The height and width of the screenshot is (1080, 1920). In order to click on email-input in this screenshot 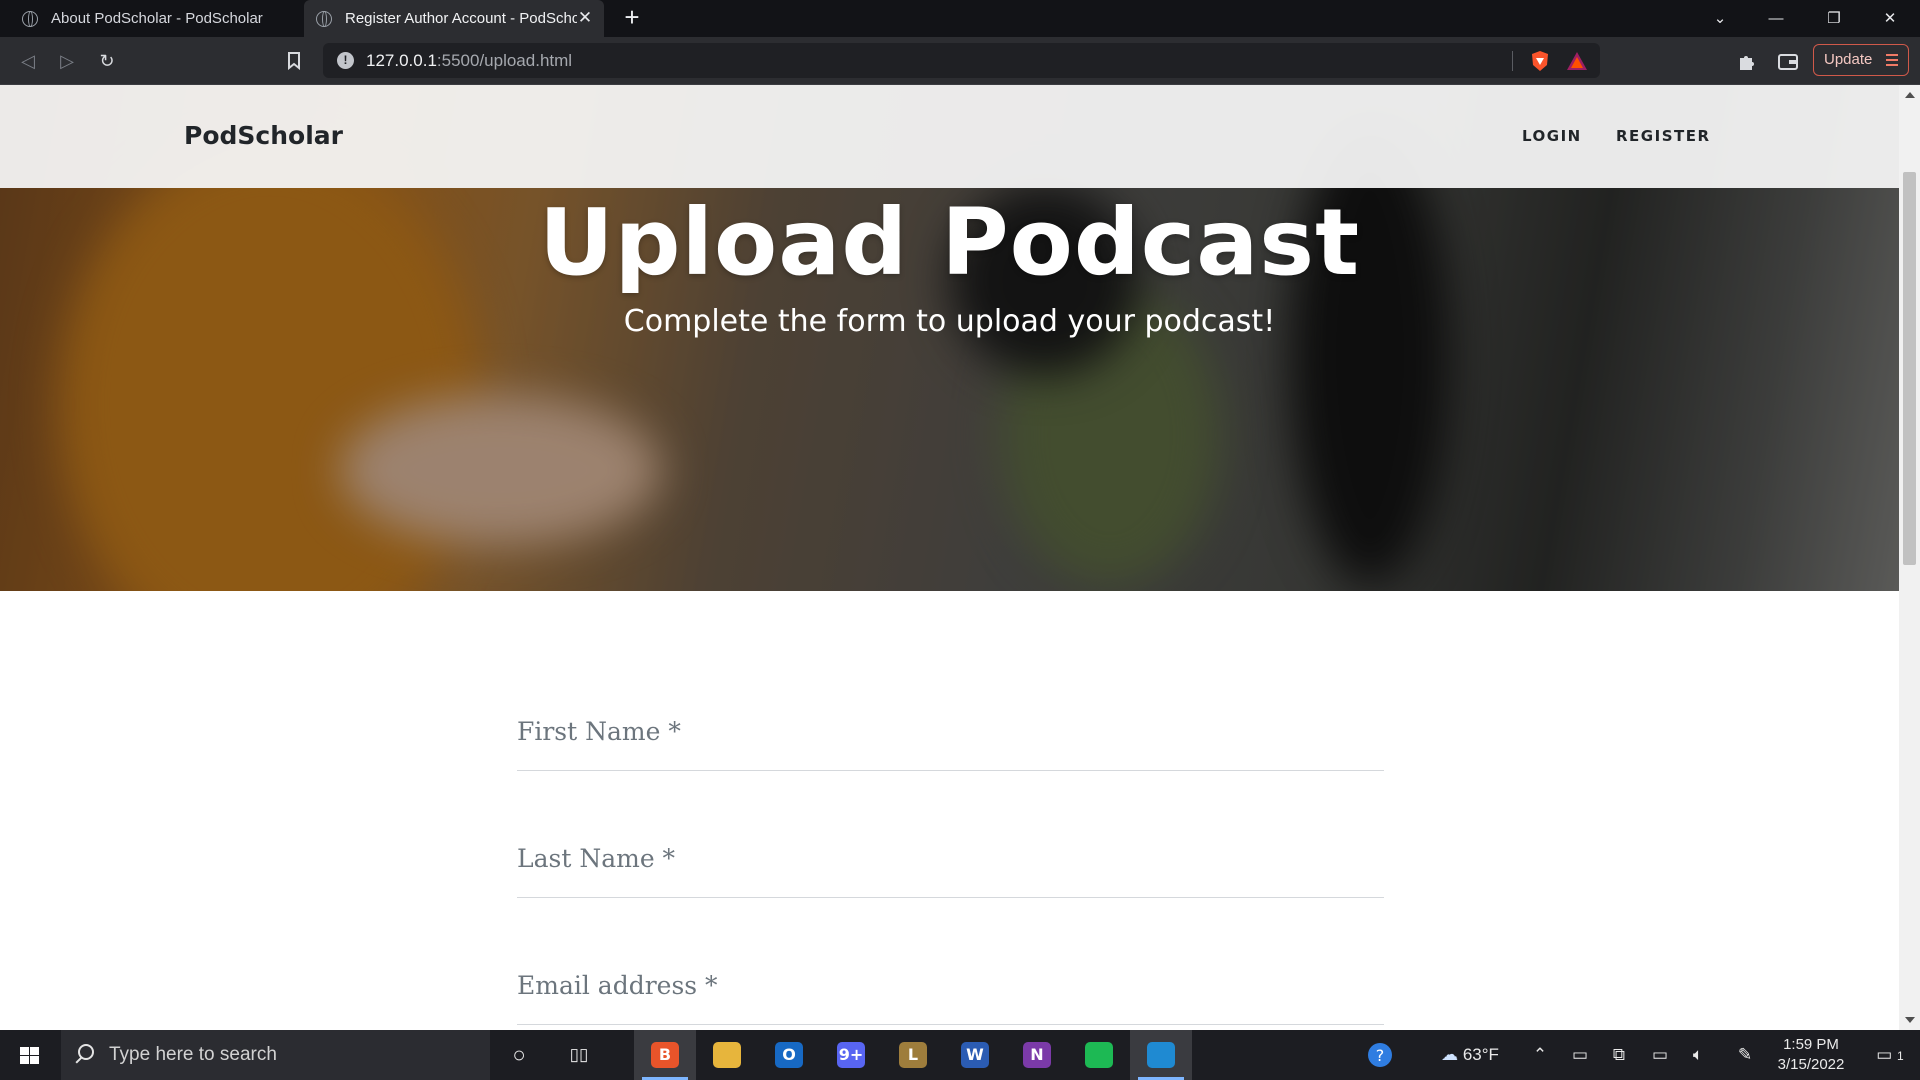, I will do `click(950, 982)`.